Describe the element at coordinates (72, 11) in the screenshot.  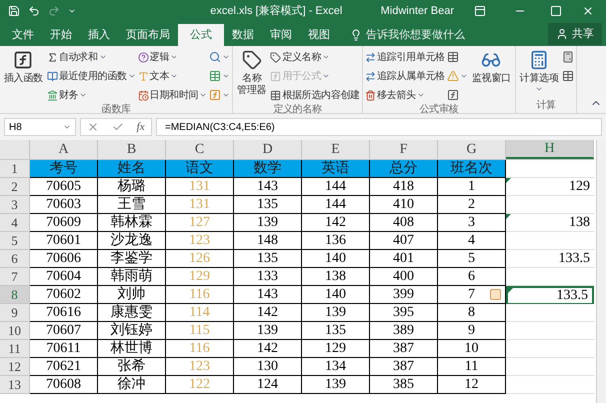
I see `customize-icon` at that location.